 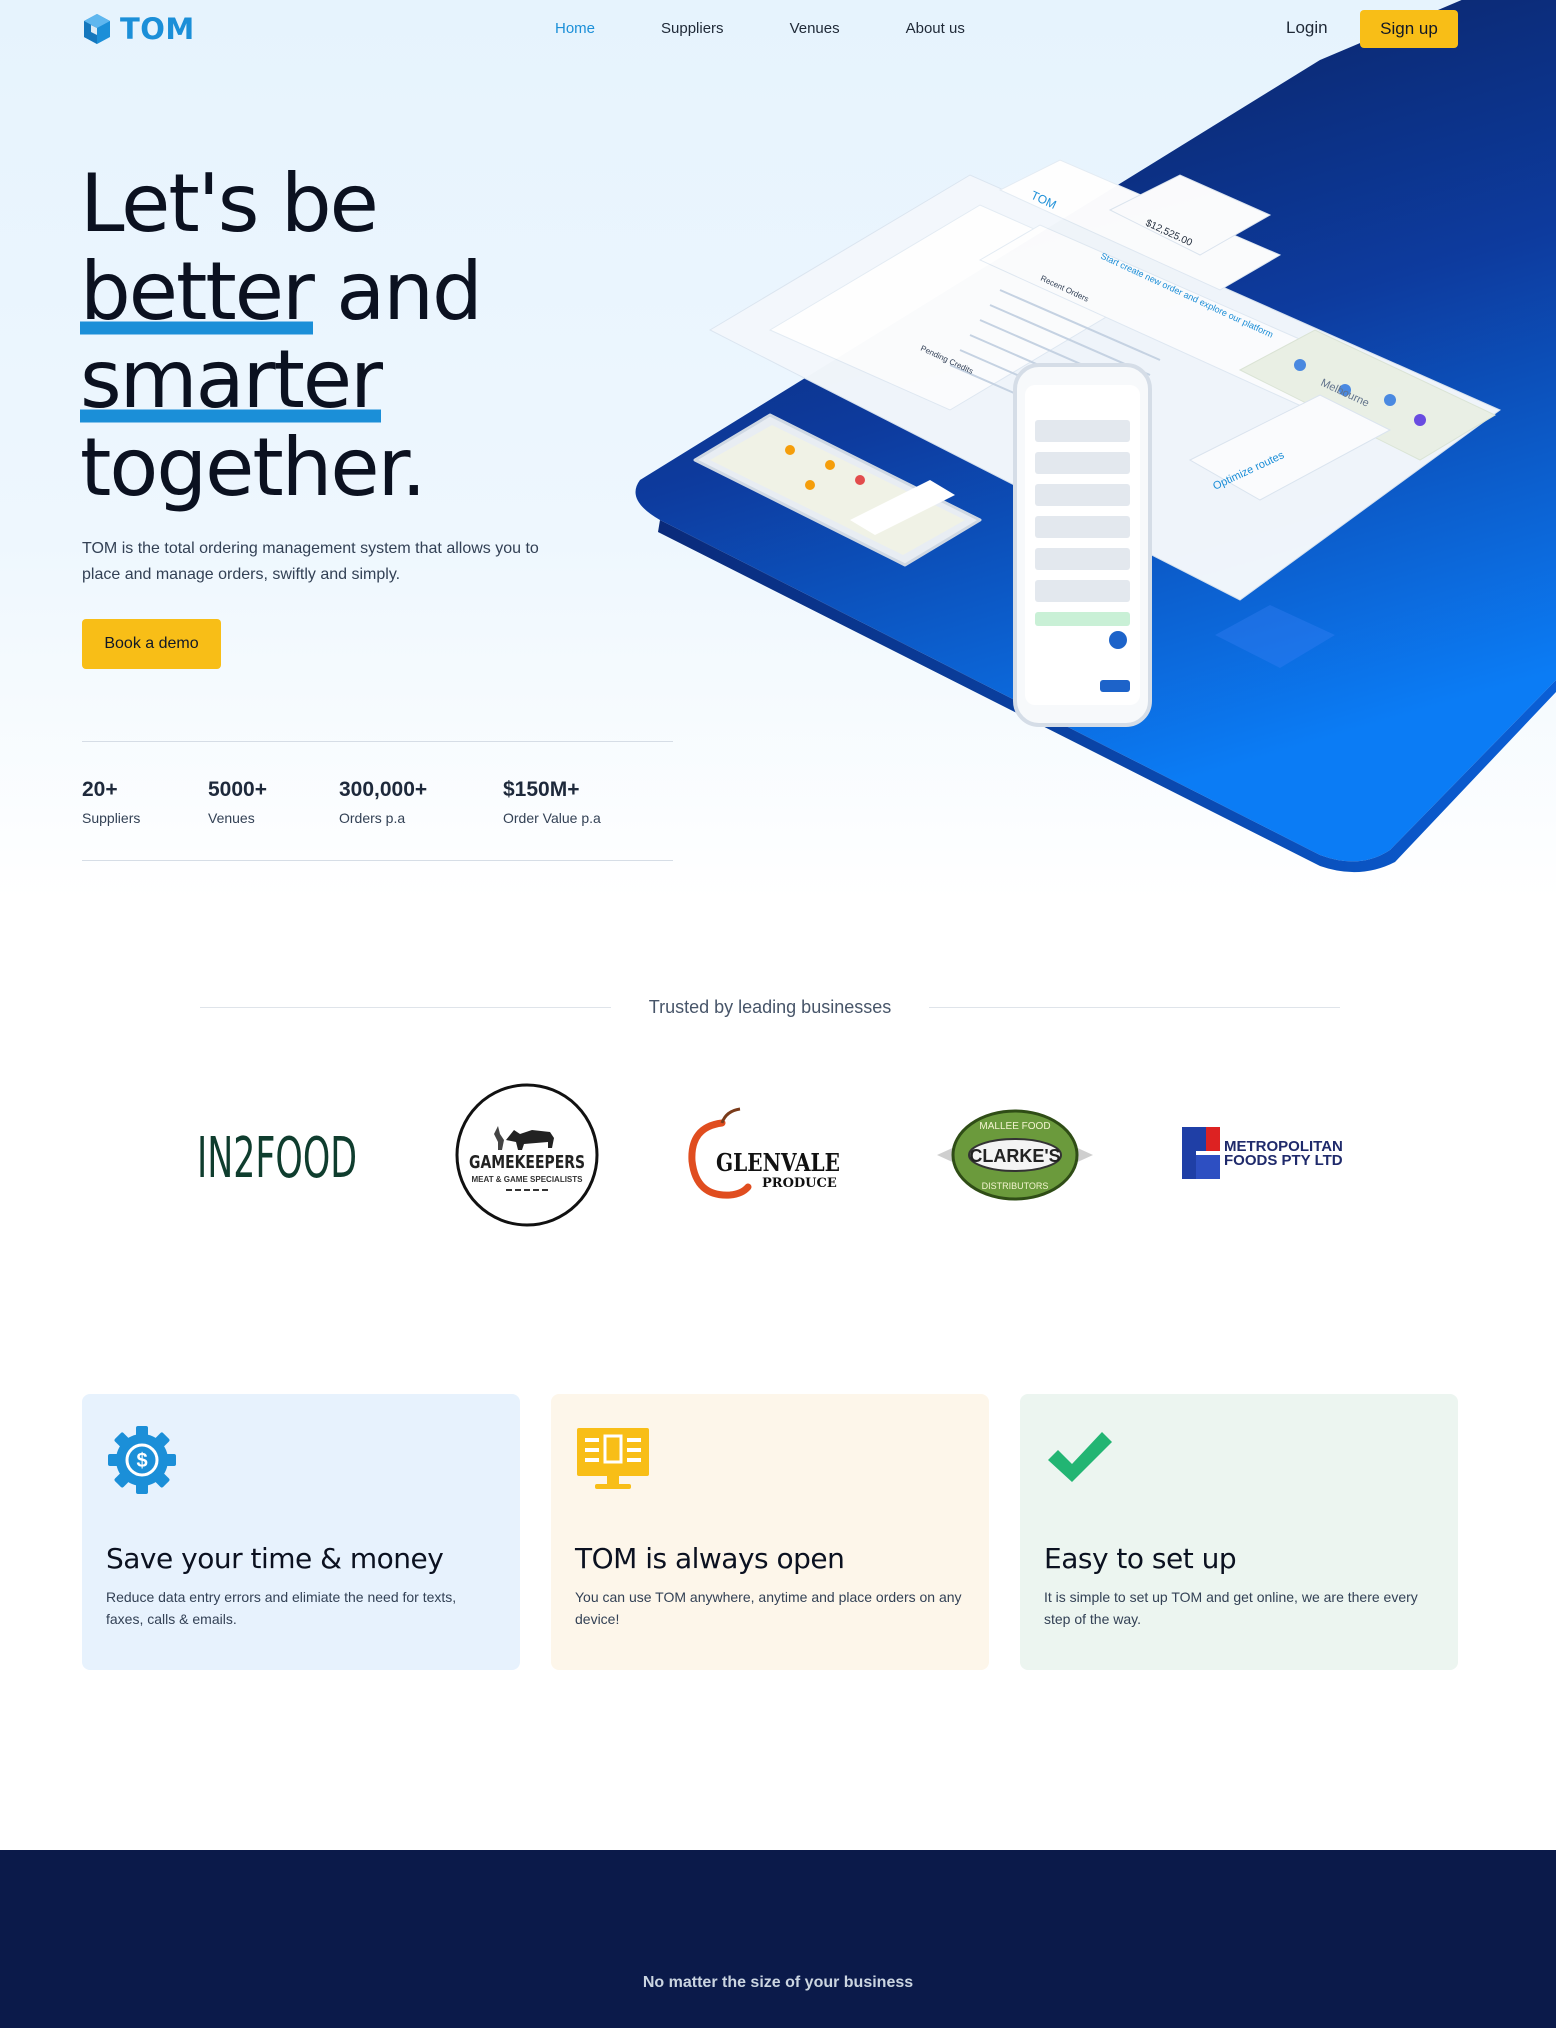 I want to click on stat-label: Orders p.a, so click(x=372, y=818).